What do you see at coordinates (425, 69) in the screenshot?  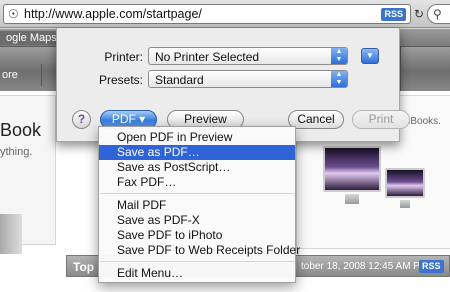 I see `nav-search-area` at bounding box center [425, 69].